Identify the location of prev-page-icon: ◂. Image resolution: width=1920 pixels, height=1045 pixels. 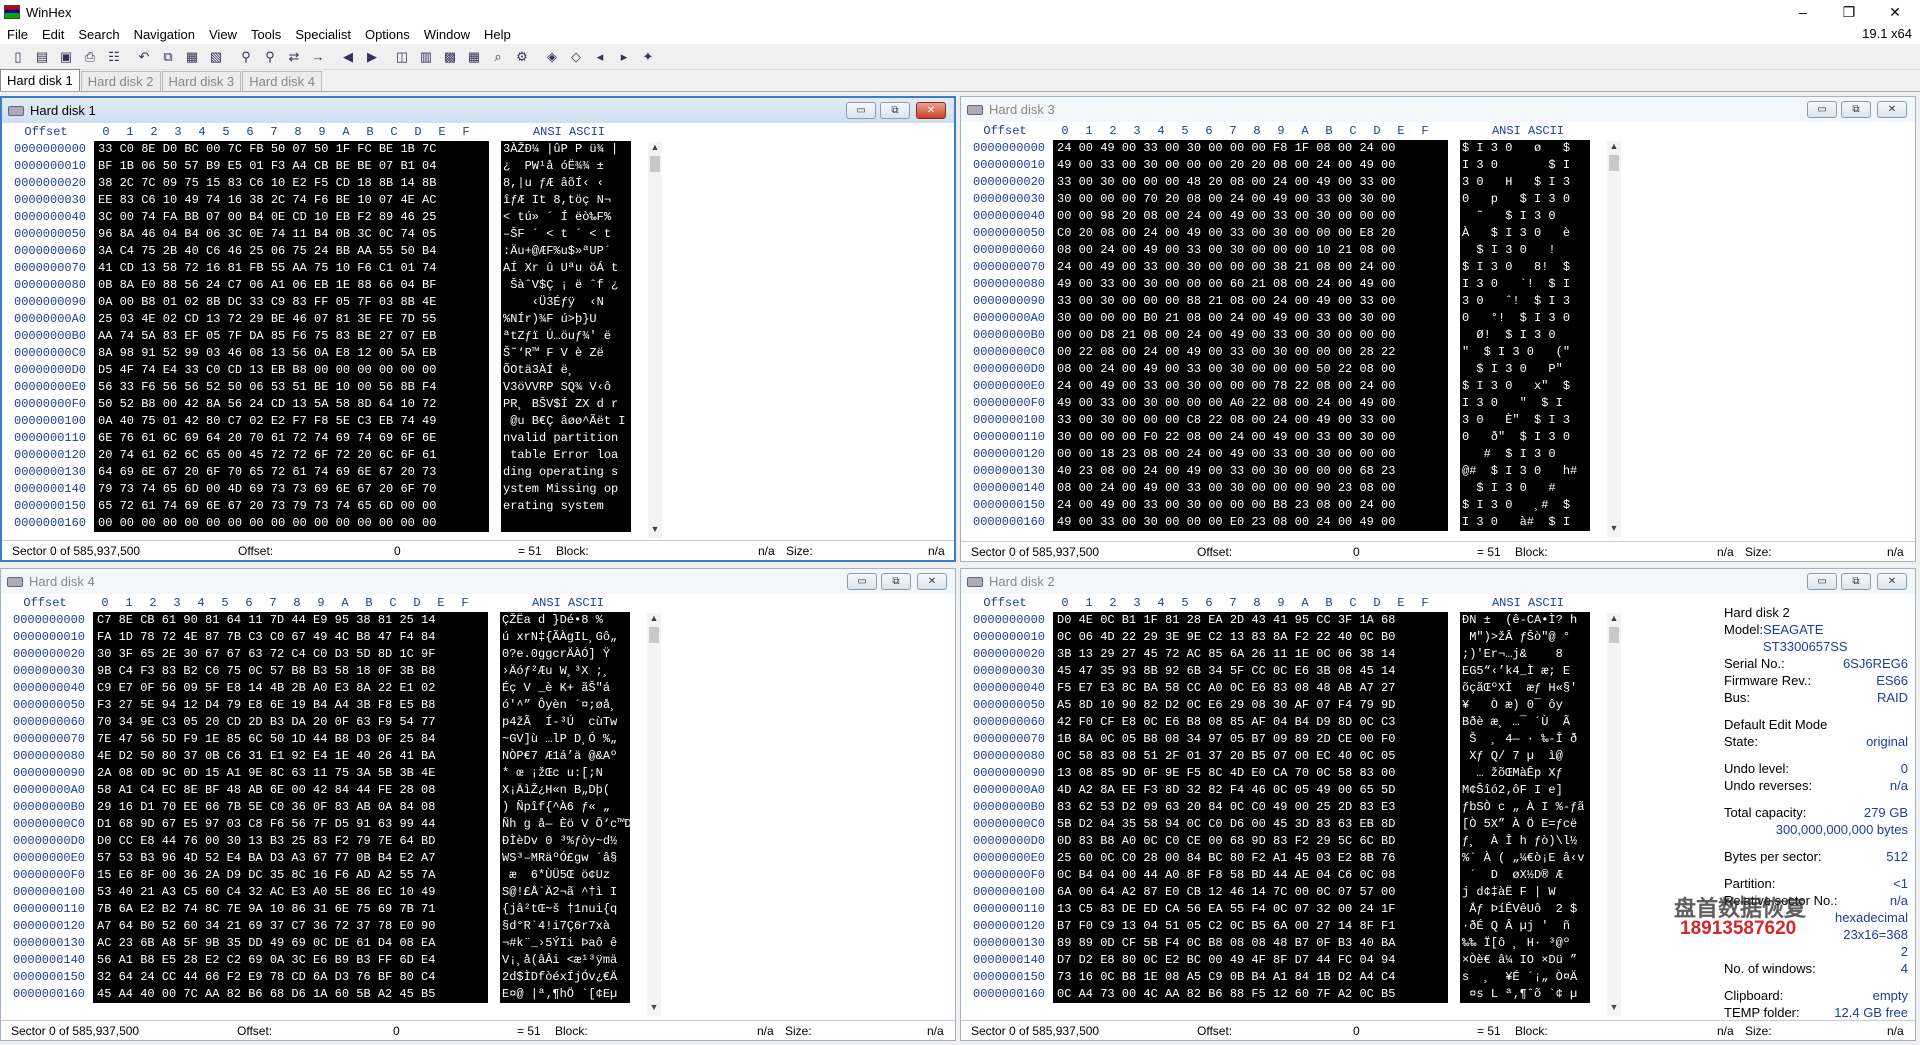
(600, 57).